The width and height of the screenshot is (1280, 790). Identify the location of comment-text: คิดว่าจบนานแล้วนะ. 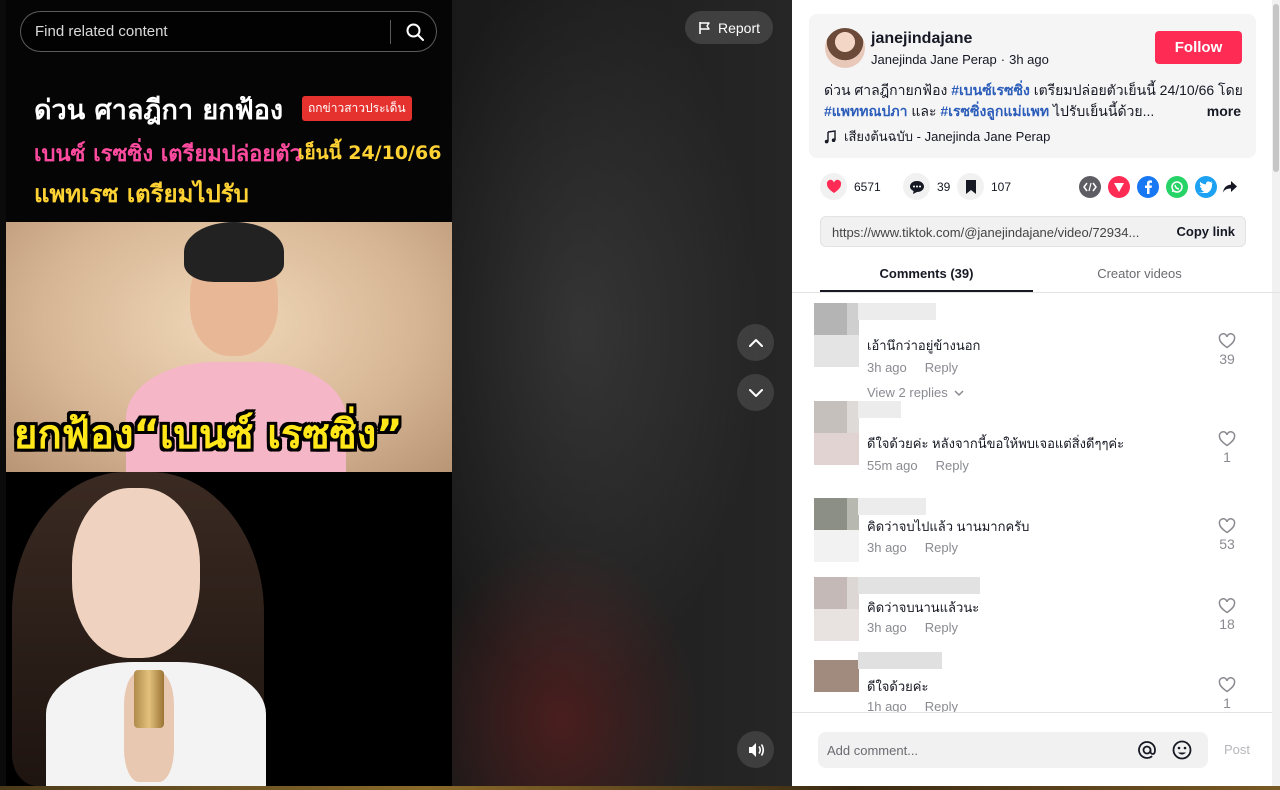
(923, 607).